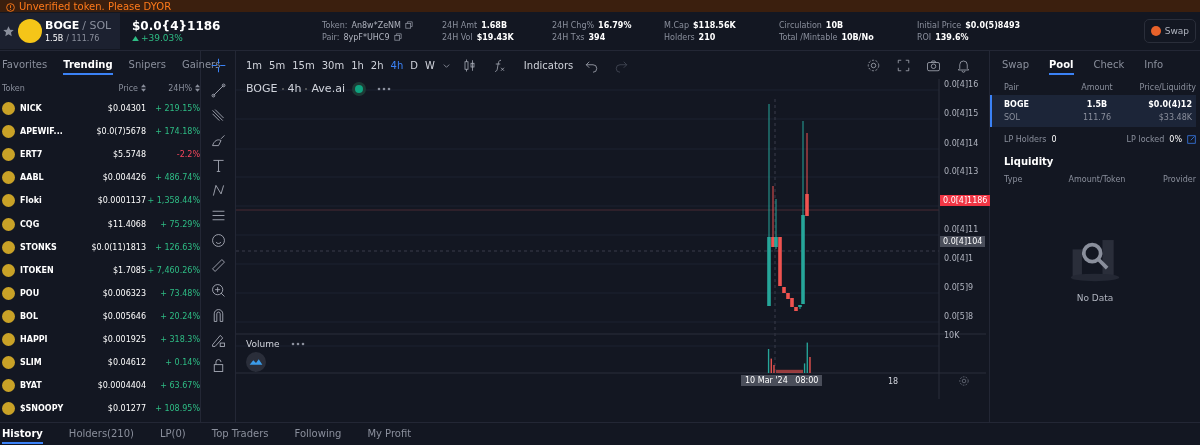 This screenshot has width=1200, height=445. What do you see at coordinates (1017, 104) in the screenshot?
I see `table-cell-text: BOGE` at bounding box center [1017, 104].